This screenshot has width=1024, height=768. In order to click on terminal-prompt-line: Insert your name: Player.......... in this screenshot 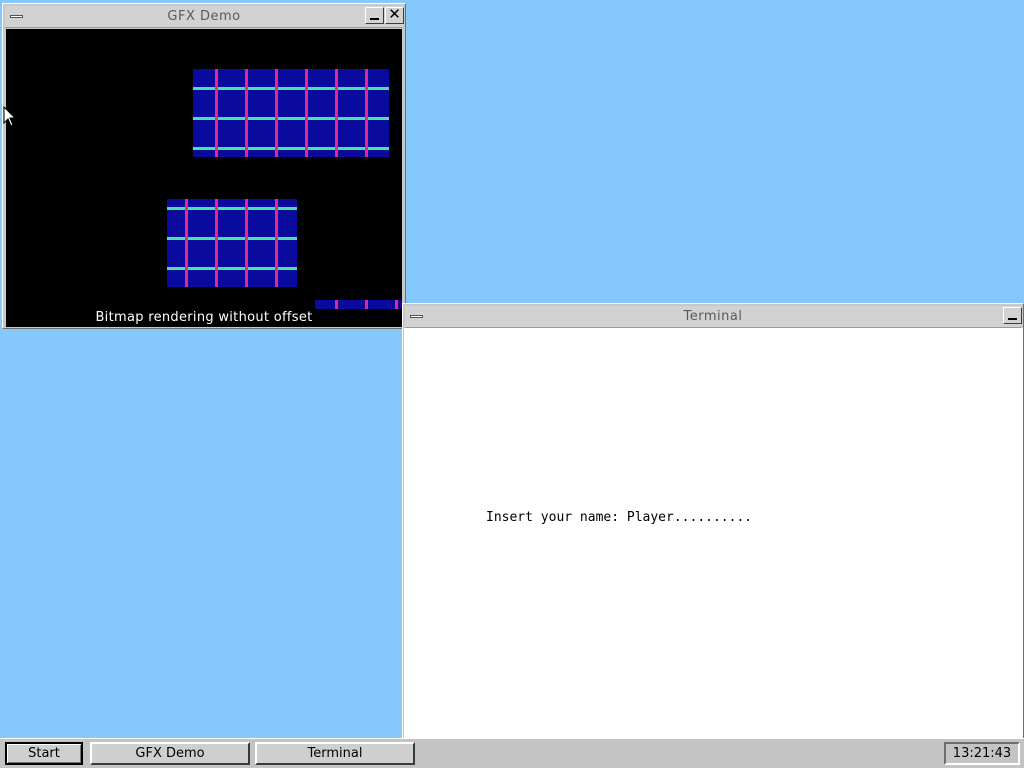, I will do `click(619, 517)`.